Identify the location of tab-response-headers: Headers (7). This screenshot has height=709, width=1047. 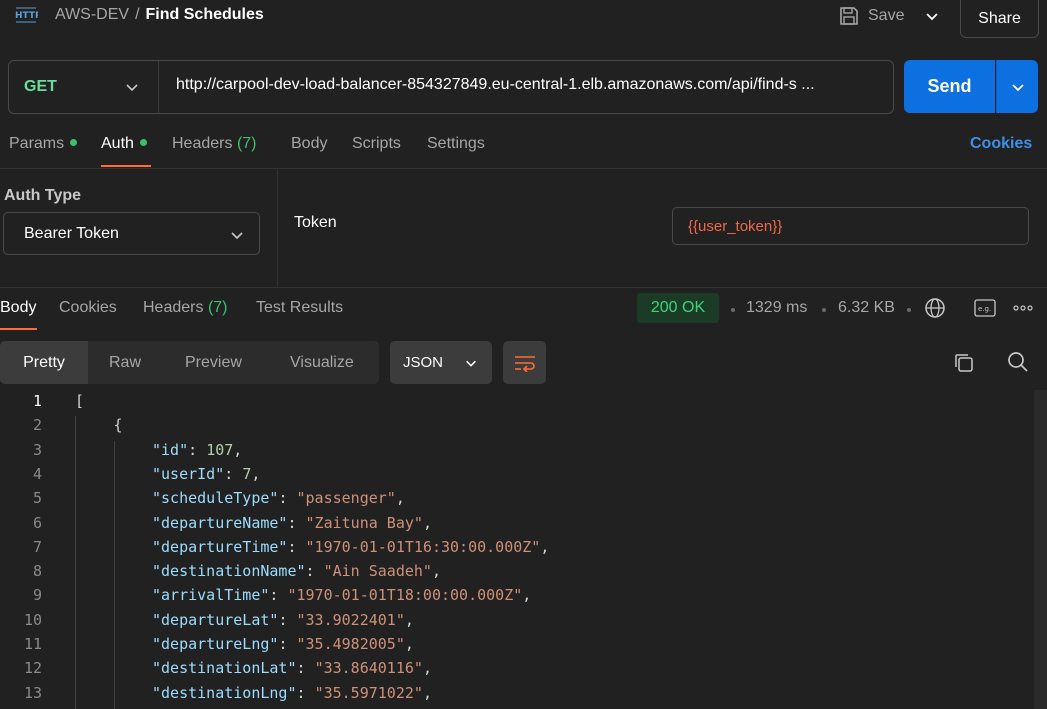
(185, 308).